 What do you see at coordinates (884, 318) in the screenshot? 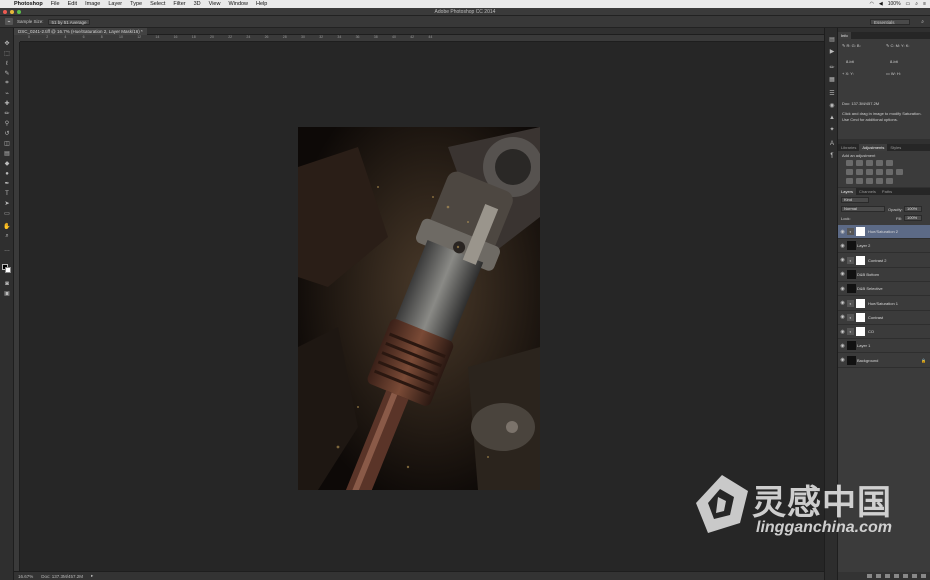
I see `layer-row: ◉ ◐ Contrast` at bounding box center [884, 318].